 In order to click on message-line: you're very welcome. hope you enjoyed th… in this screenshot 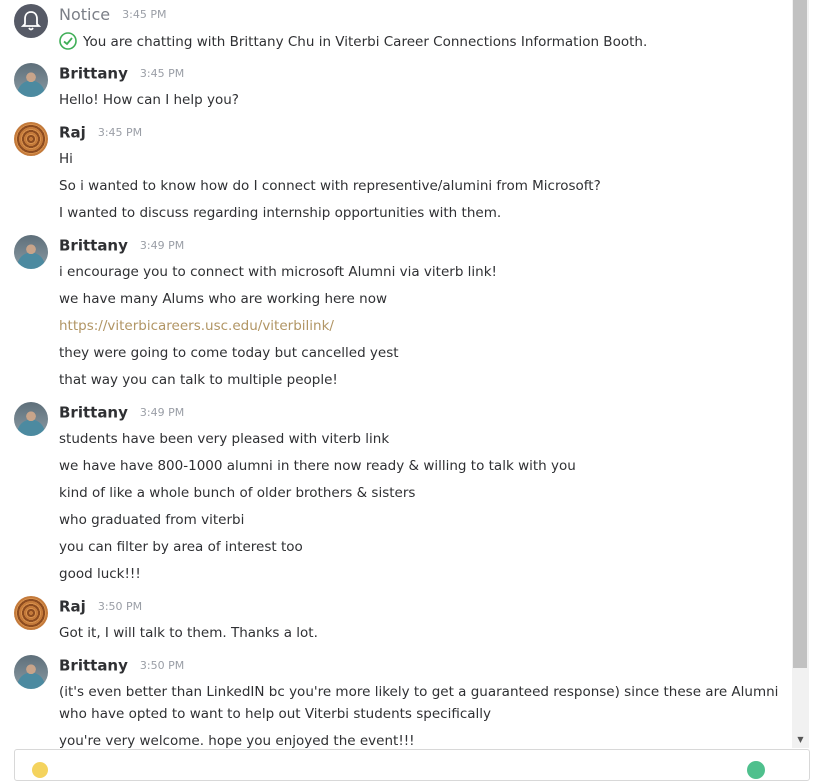, I will do `click(237, 740)`.